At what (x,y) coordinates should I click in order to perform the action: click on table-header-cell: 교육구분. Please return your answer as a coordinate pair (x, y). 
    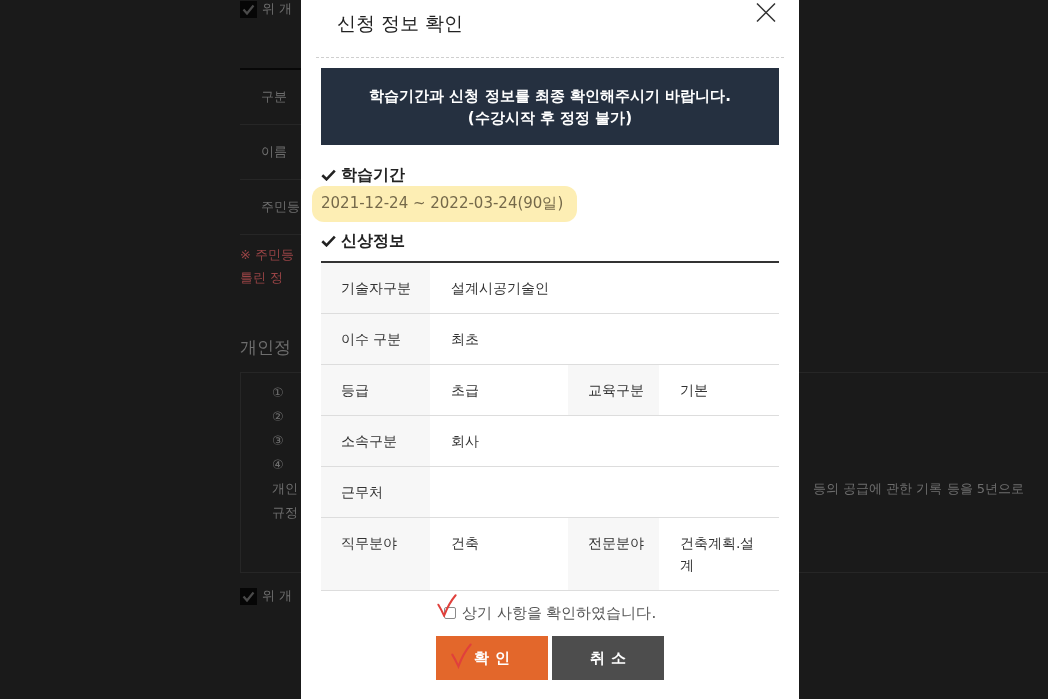
    Looking at the image, I should click on (613, 390).